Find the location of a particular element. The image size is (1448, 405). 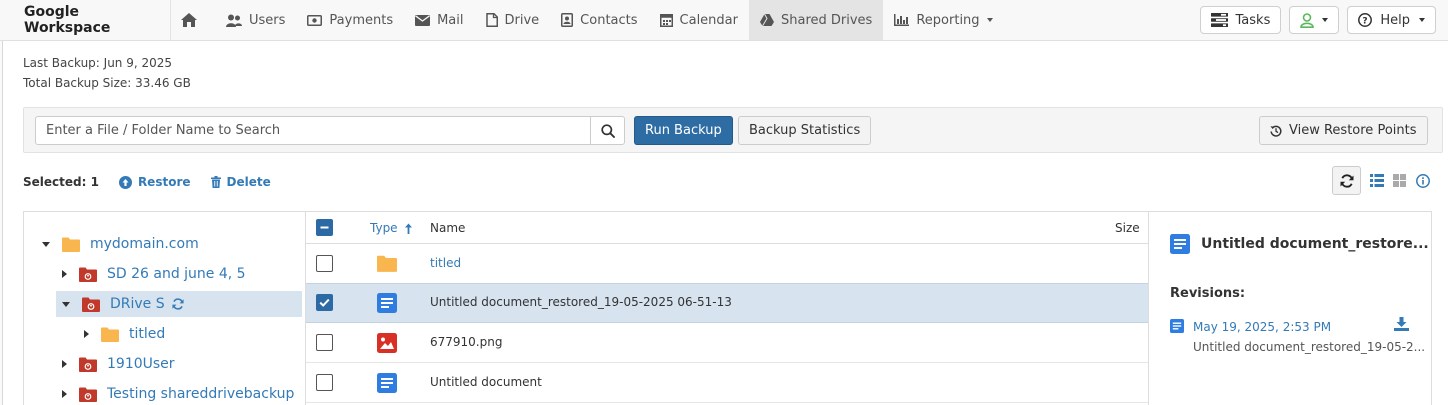

help-button: ? Help is located at coordinates (1391, 20).